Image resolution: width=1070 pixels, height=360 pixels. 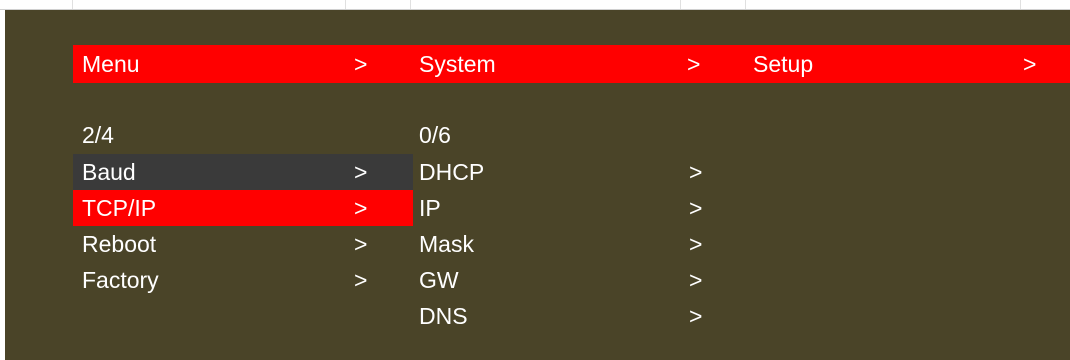 What do you see at coordinates (243, 244) in the screenshot?
I see `menu-item-reboot: Reboot >` at bounding box center [243, 244].